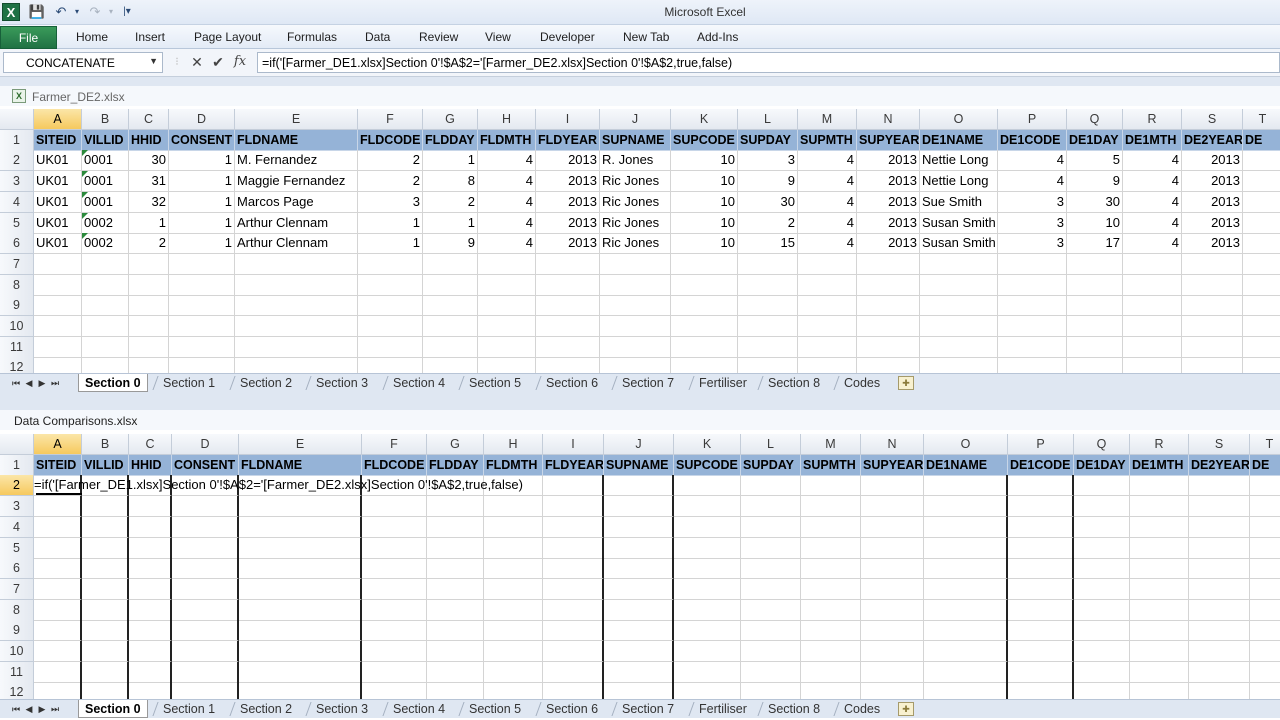  Describe the element at coordinates (450, 223) in the screenshot. I see `data-cell: 1` at that location.